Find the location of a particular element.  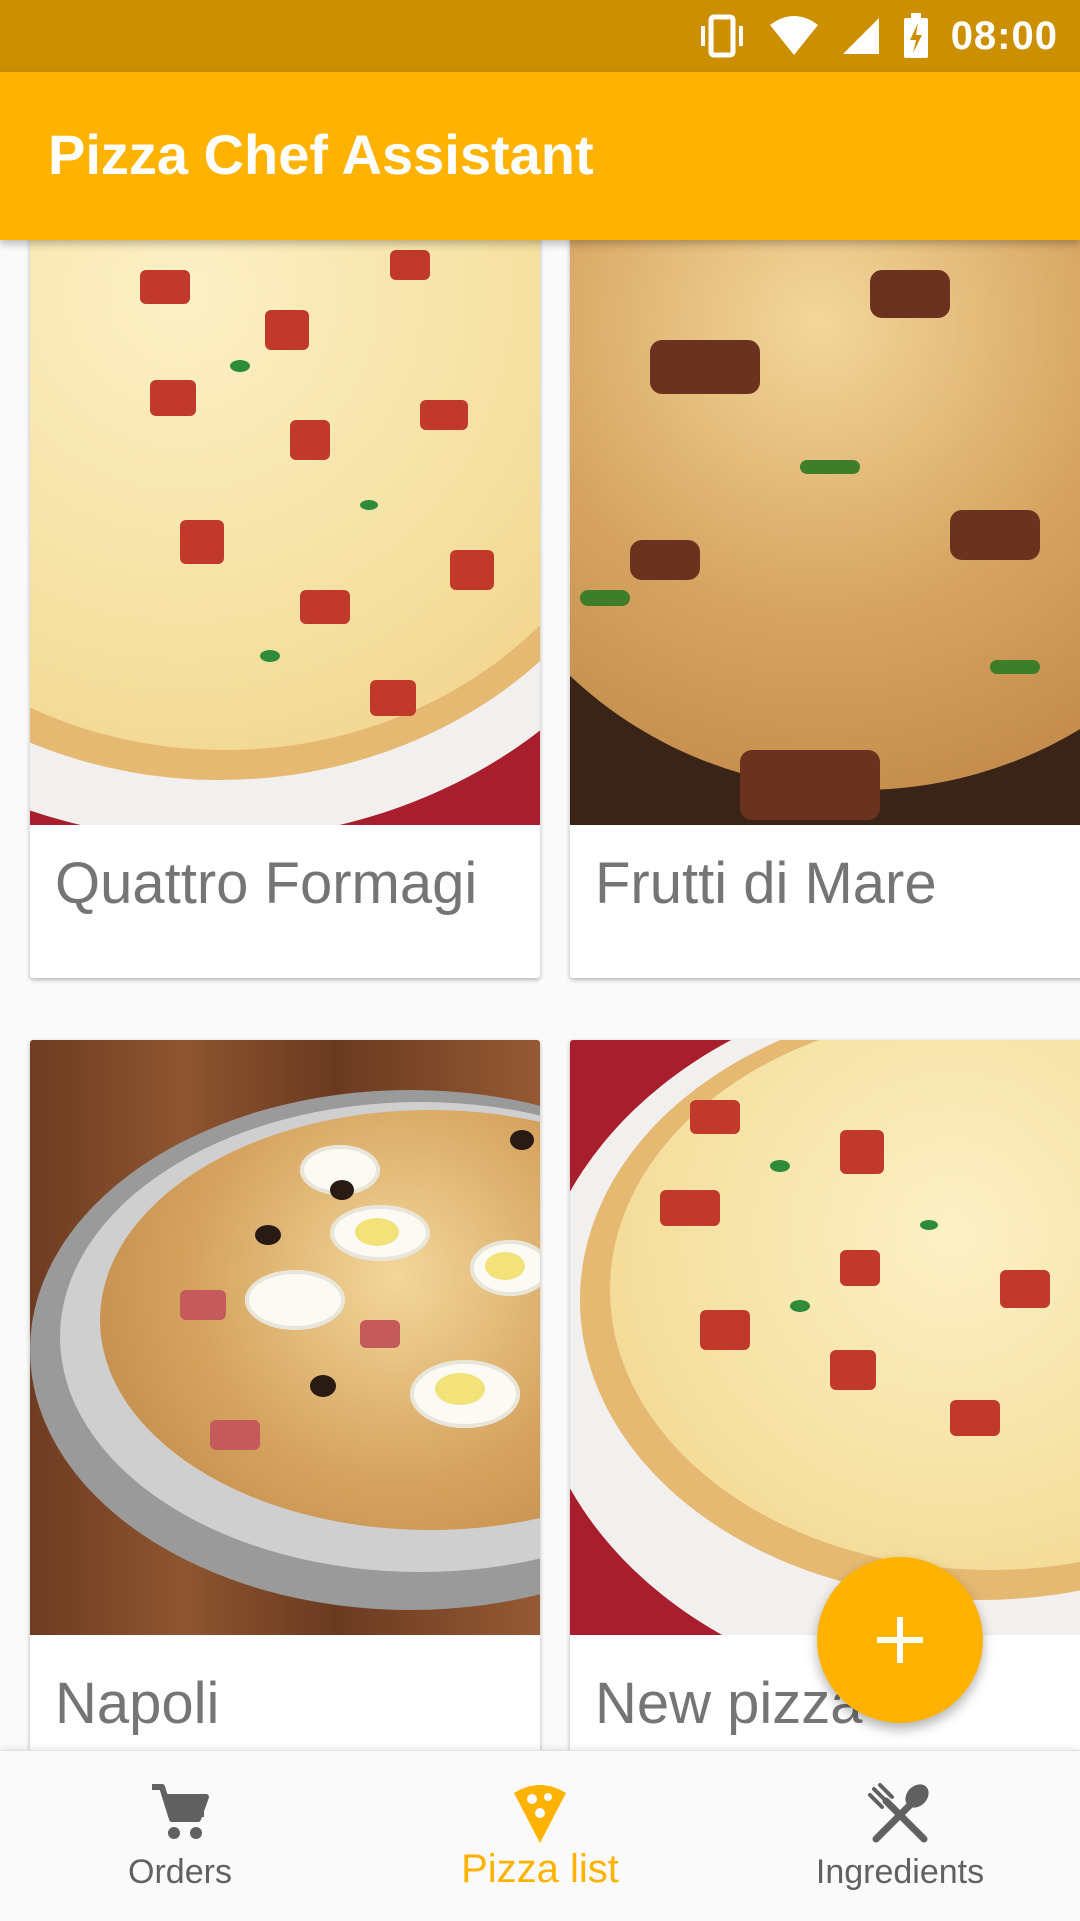

nav-label: Pizza list is located at coordinates (540, 1869).